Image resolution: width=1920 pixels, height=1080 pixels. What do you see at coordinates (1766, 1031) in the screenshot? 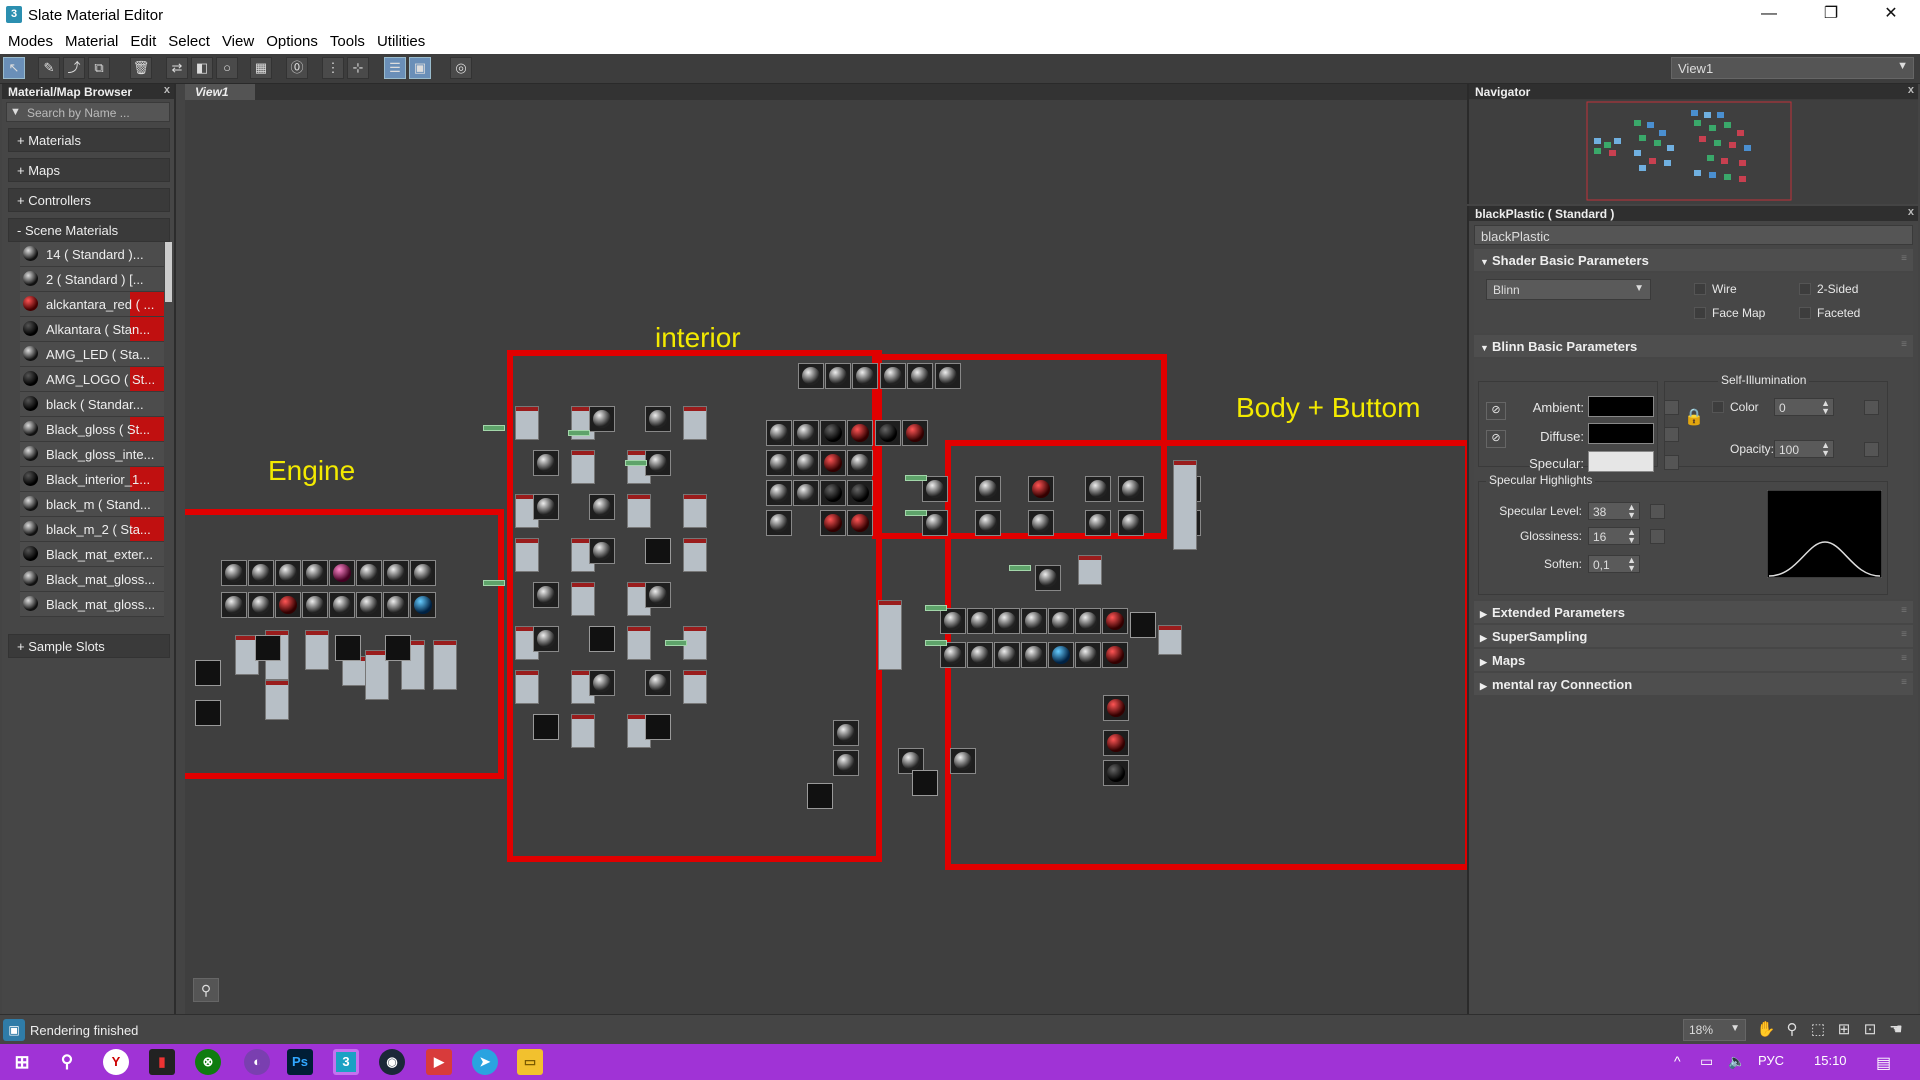
I see `pan-hand-icon: ✋` at bounding box center [1766, 1031].